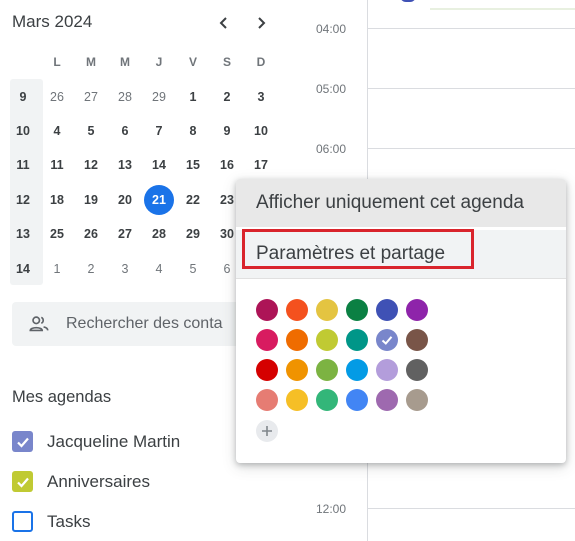  I want to click on display-only-this-calendar-item: Afficher uniquement cet agenda, so click(401, 203).